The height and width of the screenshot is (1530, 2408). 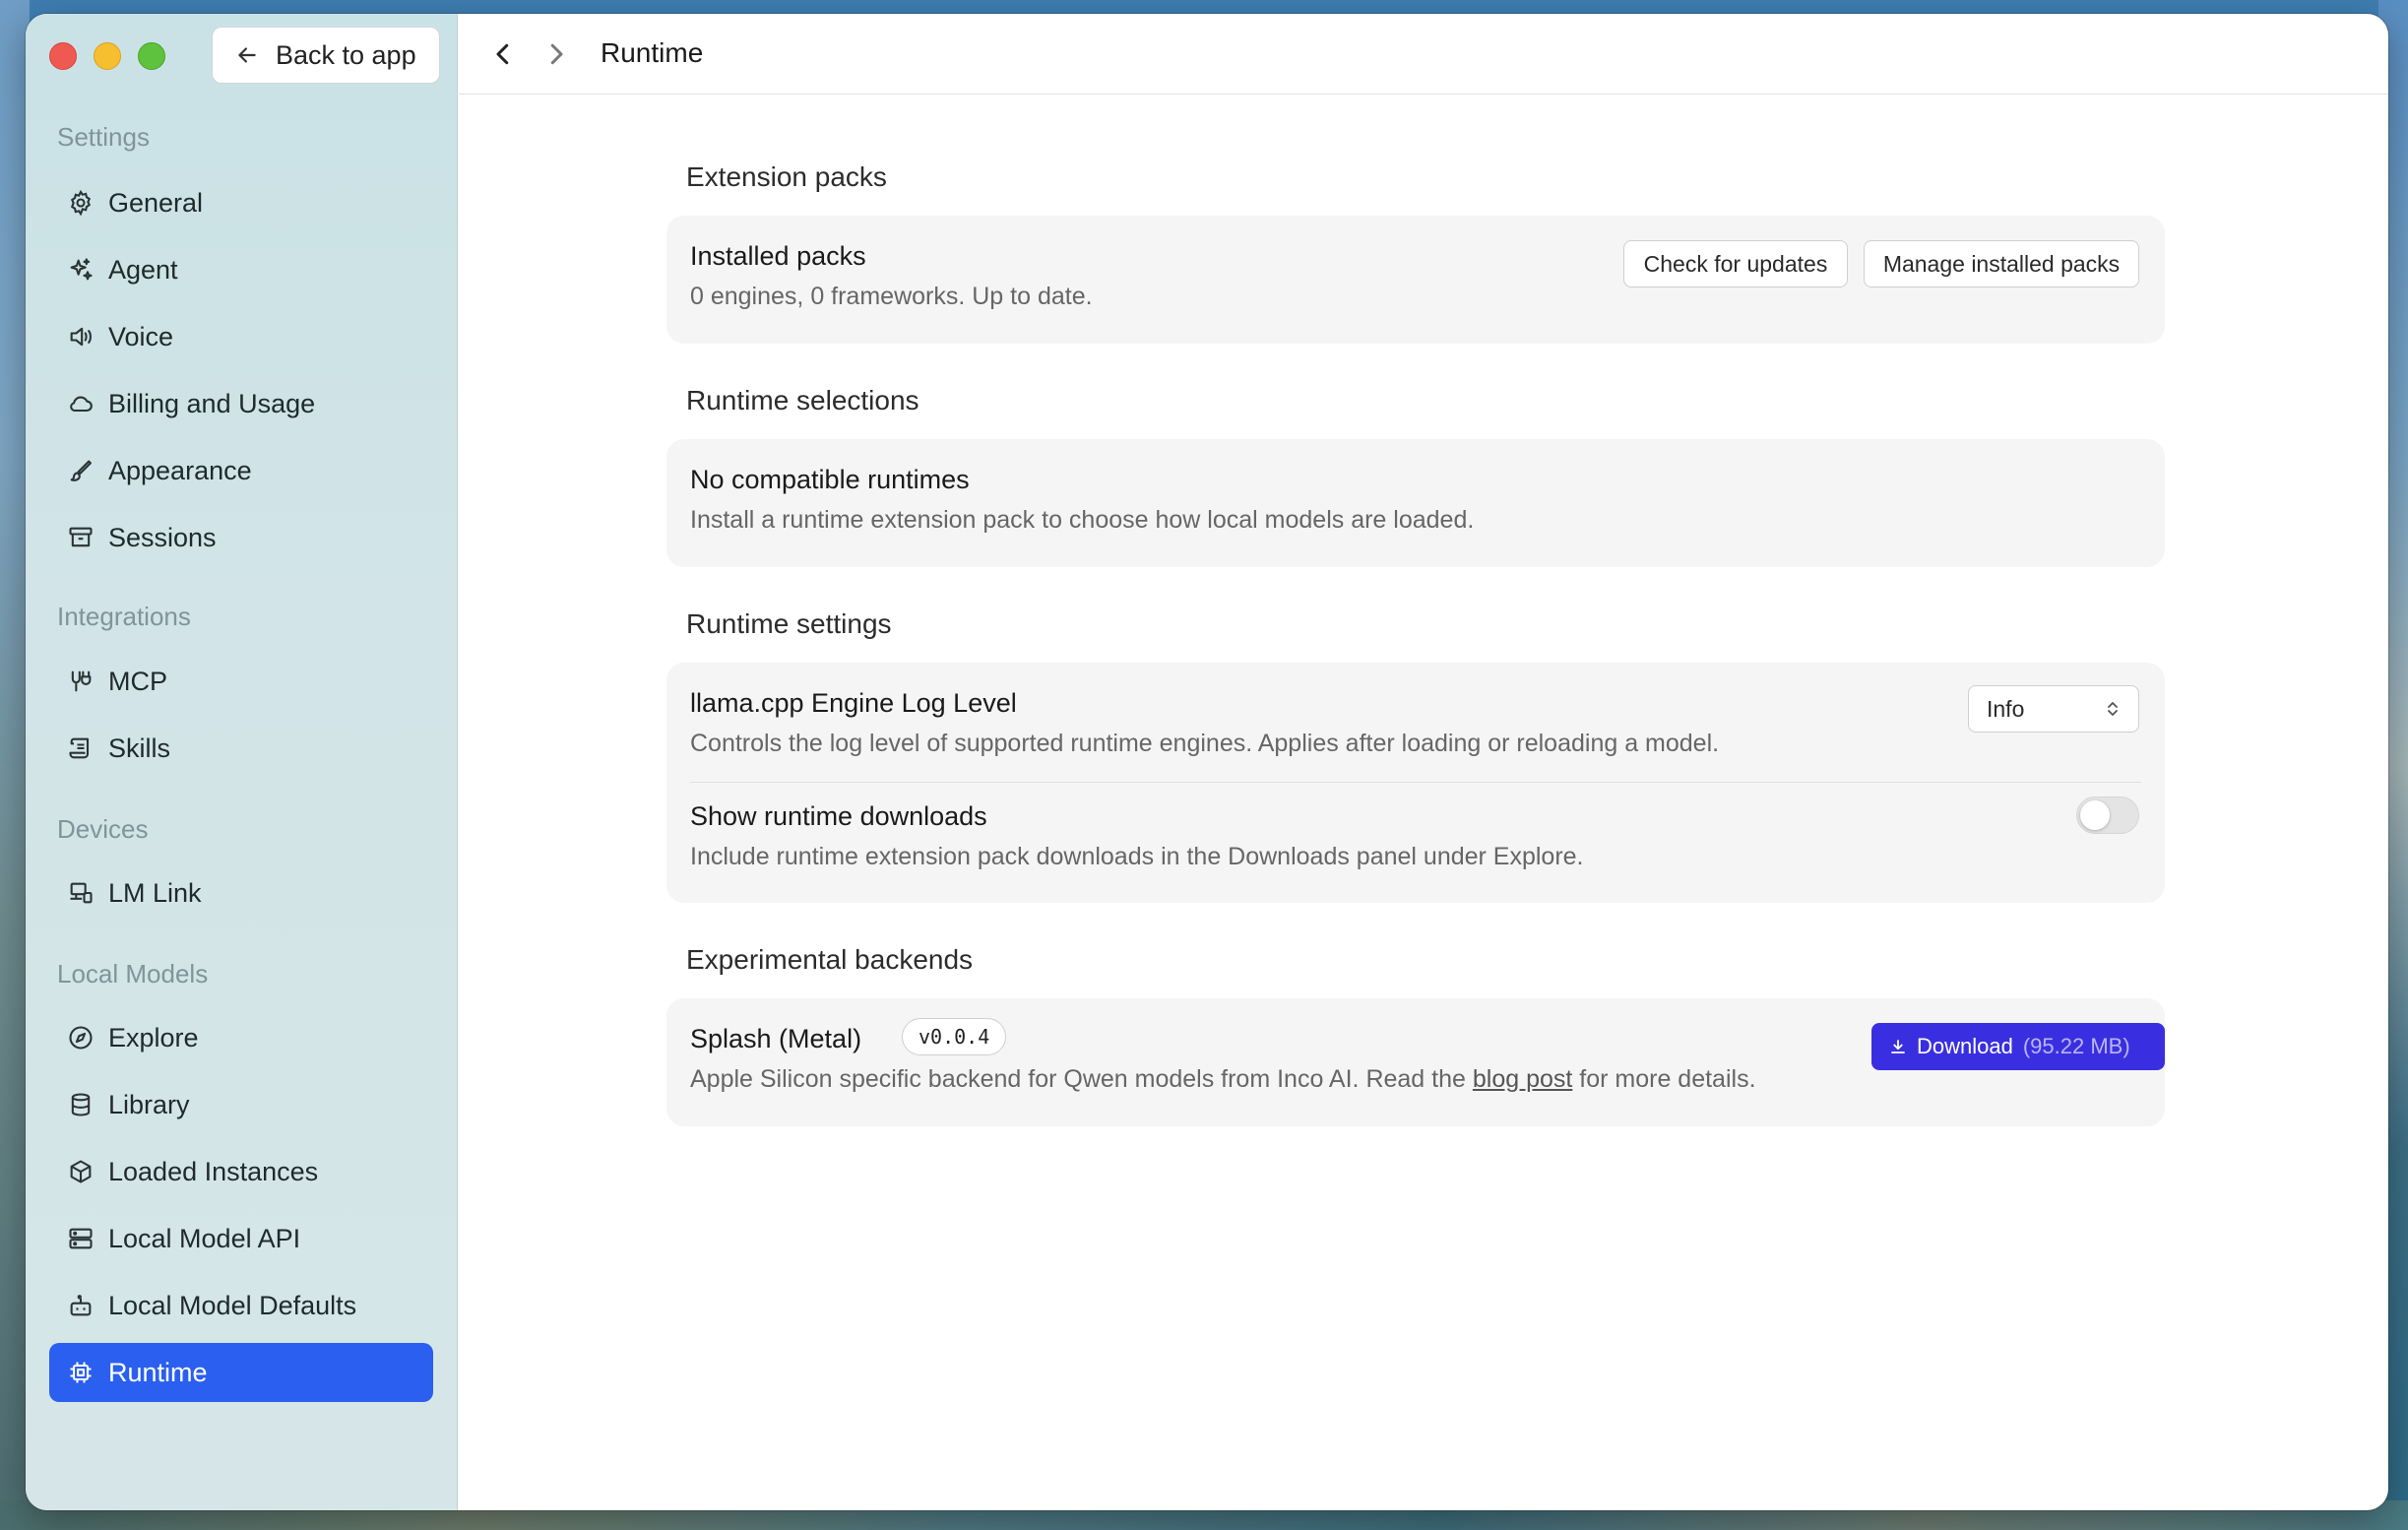 I want to click on cloud-icon, so click(x=81, y=404).